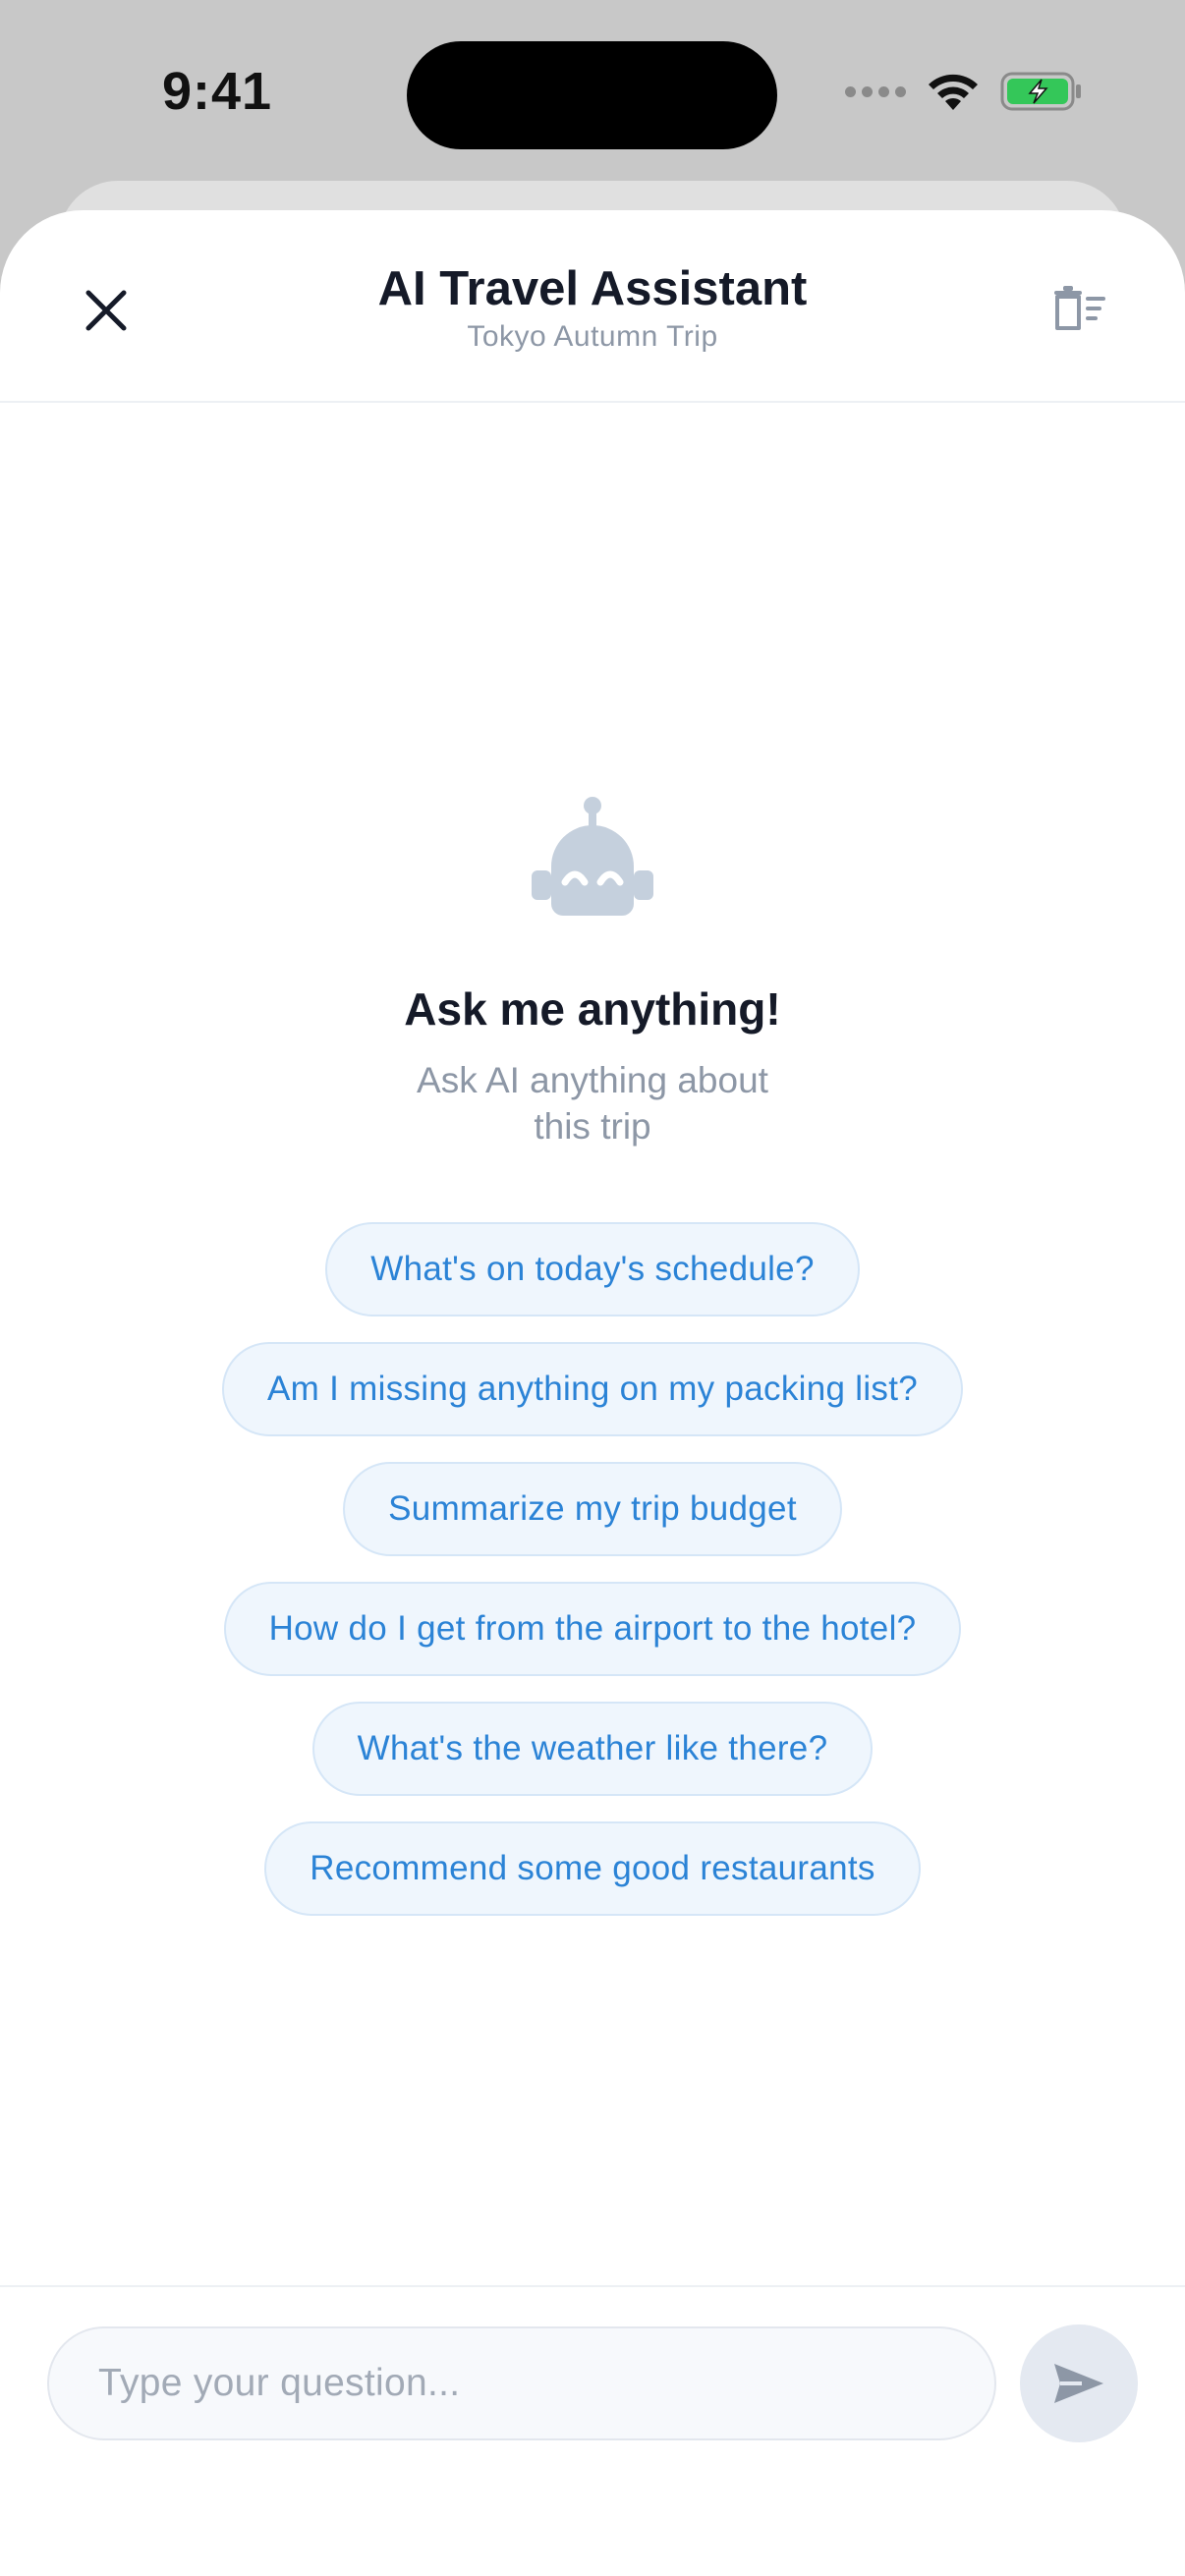 The height and width of the screenshot is (2576, 1185). I want to click on empty-state-description: Ask AI anything about this trip, so click(592, 1103).